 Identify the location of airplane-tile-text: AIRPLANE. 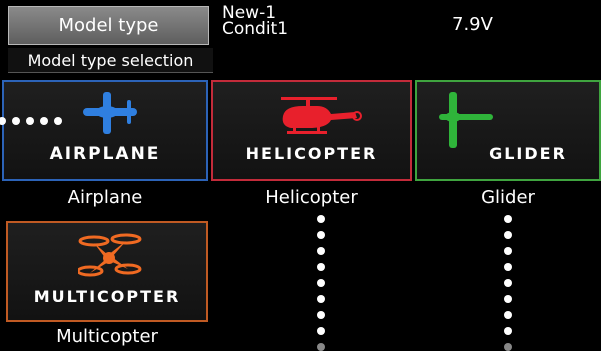
(105, 154).